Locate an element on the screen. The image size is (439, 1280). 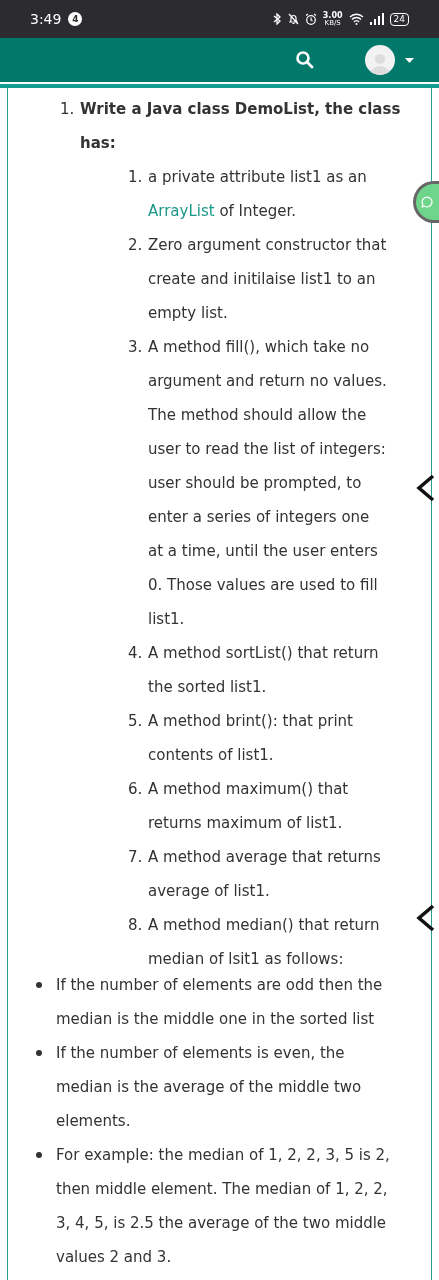
bluetooth-icon is located at coordinates (277, 19).